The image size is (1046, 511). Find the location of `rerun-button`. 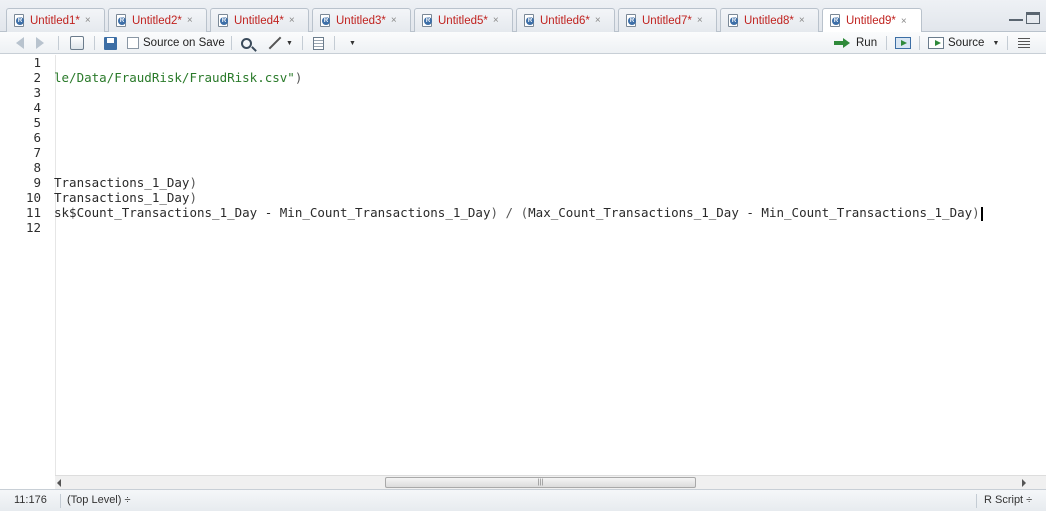

rerun-button is located at coordinates (903, 43).